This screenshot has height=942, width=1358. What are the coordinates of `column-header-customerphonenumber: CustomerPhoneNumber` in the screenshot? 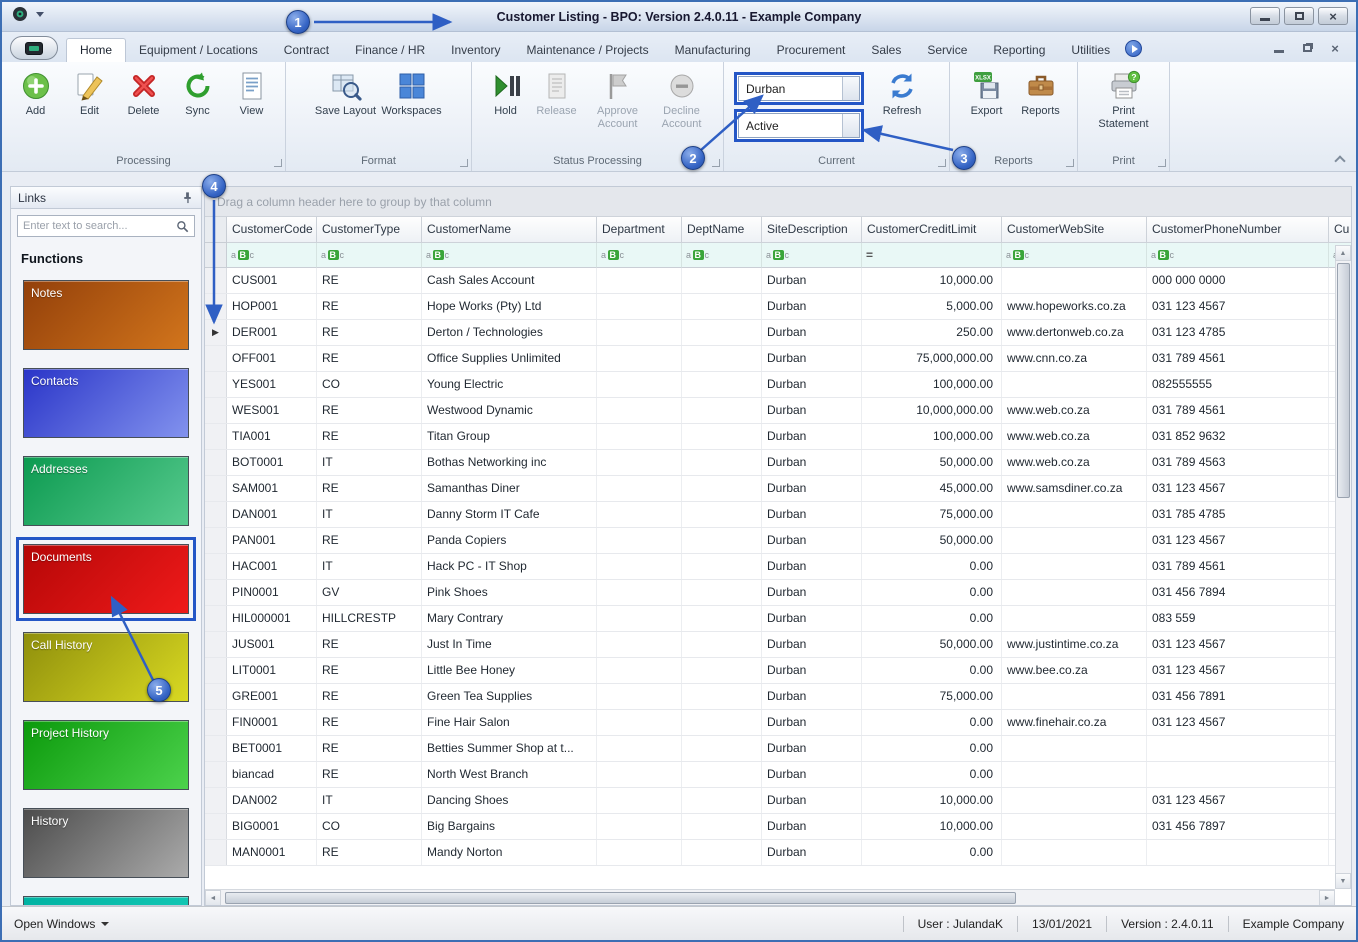 It's located at (1238, 230).